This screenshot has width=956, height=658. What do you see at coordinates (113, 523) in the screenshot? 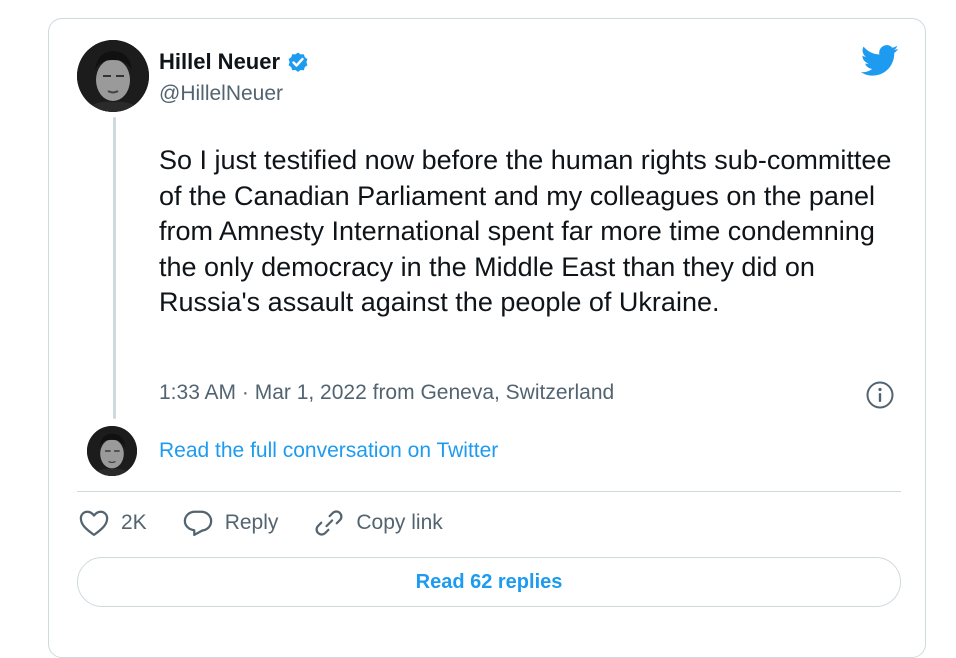
I see `like-button: 2K` at bounding box center [113, 523].